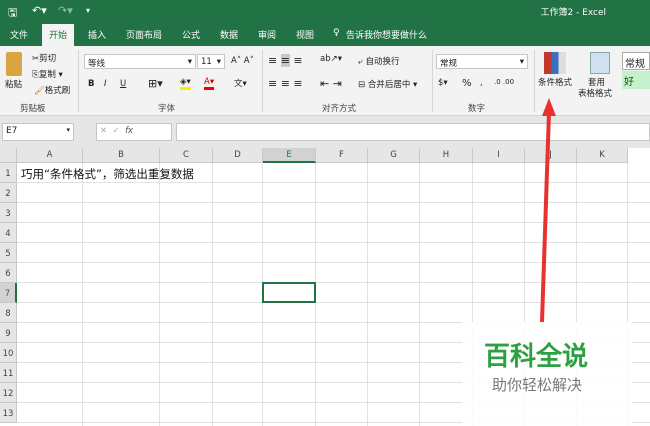  I want to click on watermark-subtitle: 助你轻松解决, so click(537, 385).